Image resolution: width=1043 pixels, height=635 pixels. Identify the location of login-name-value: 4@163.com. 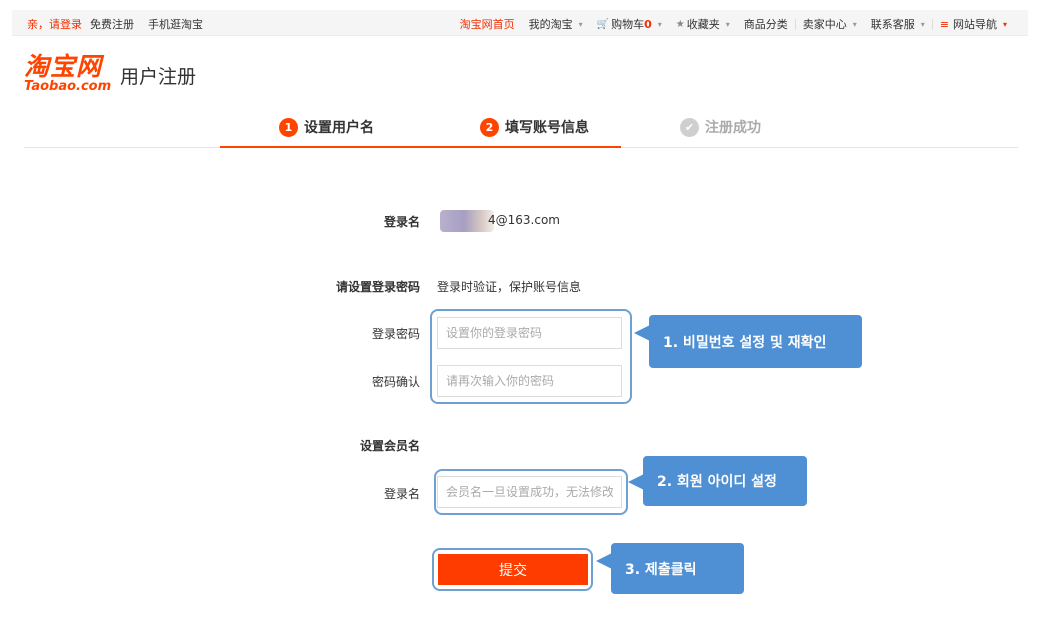
(524, 220).